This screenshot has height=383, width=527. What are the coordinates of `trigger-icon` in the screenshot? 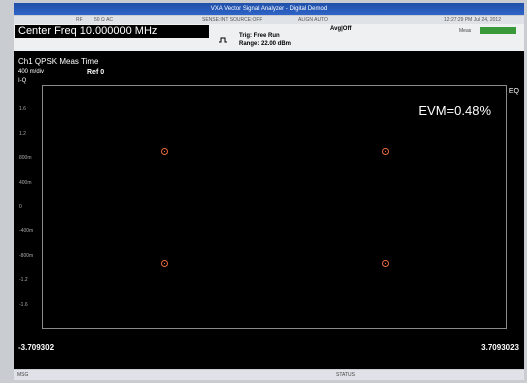 It's located at (223, 40).